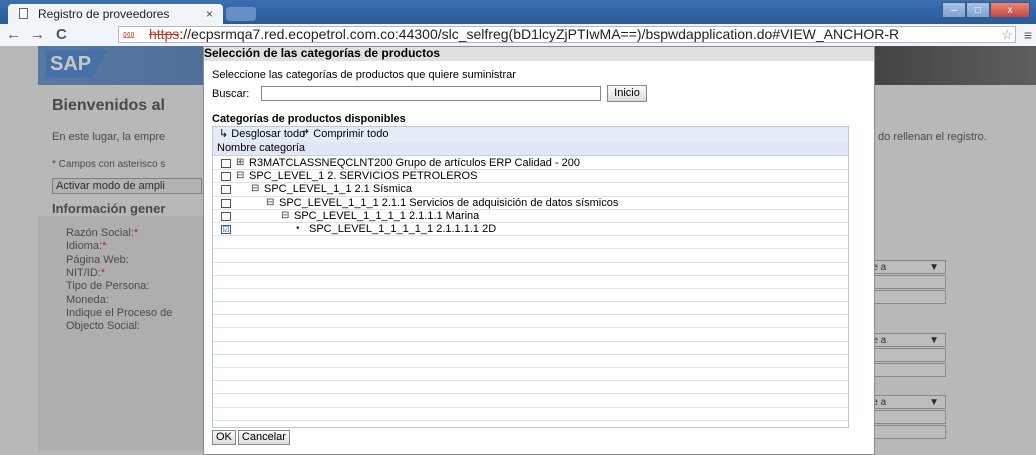 Image resolution: width=1036 pixels, height=455 pixels. I want to click on tree-row: ⊟ SPC_LEVEL_1_1 2.1 Sísmica, so click(530, 190).